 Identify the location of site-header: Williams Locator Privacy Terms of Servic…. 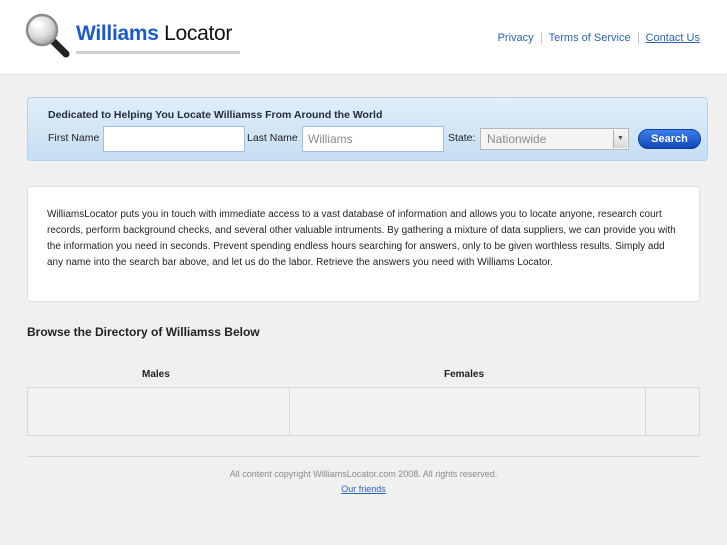
(363, 37).